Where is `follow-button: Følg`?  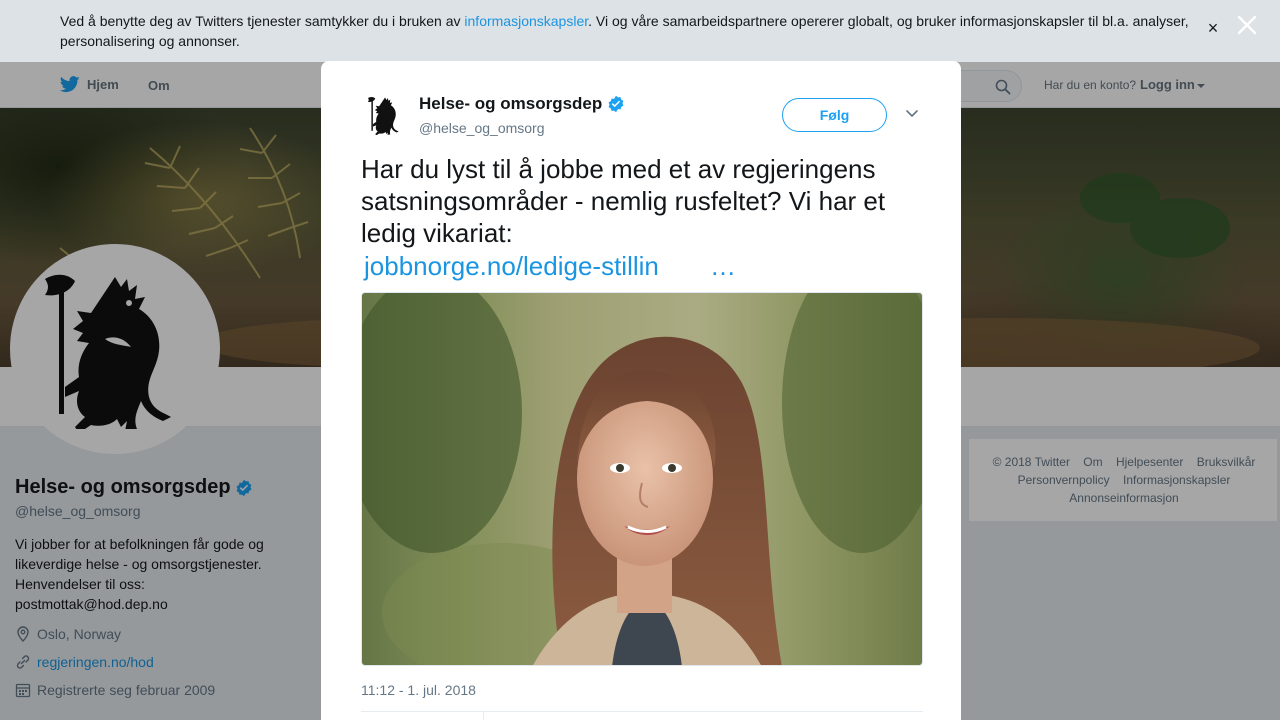 follow-button: Følg is located at coordinates (834, 115).